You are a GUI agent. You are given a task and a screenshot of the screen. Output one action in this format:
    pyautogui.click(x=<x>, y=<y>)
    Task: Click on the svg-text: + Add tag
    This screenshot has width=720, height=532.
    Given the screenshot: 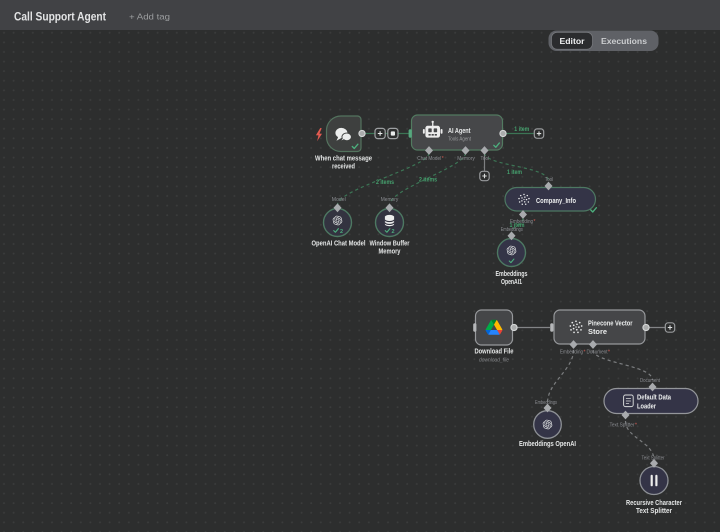 What is the action you would take?
    pyautogui.click(x=149, y=17)
    